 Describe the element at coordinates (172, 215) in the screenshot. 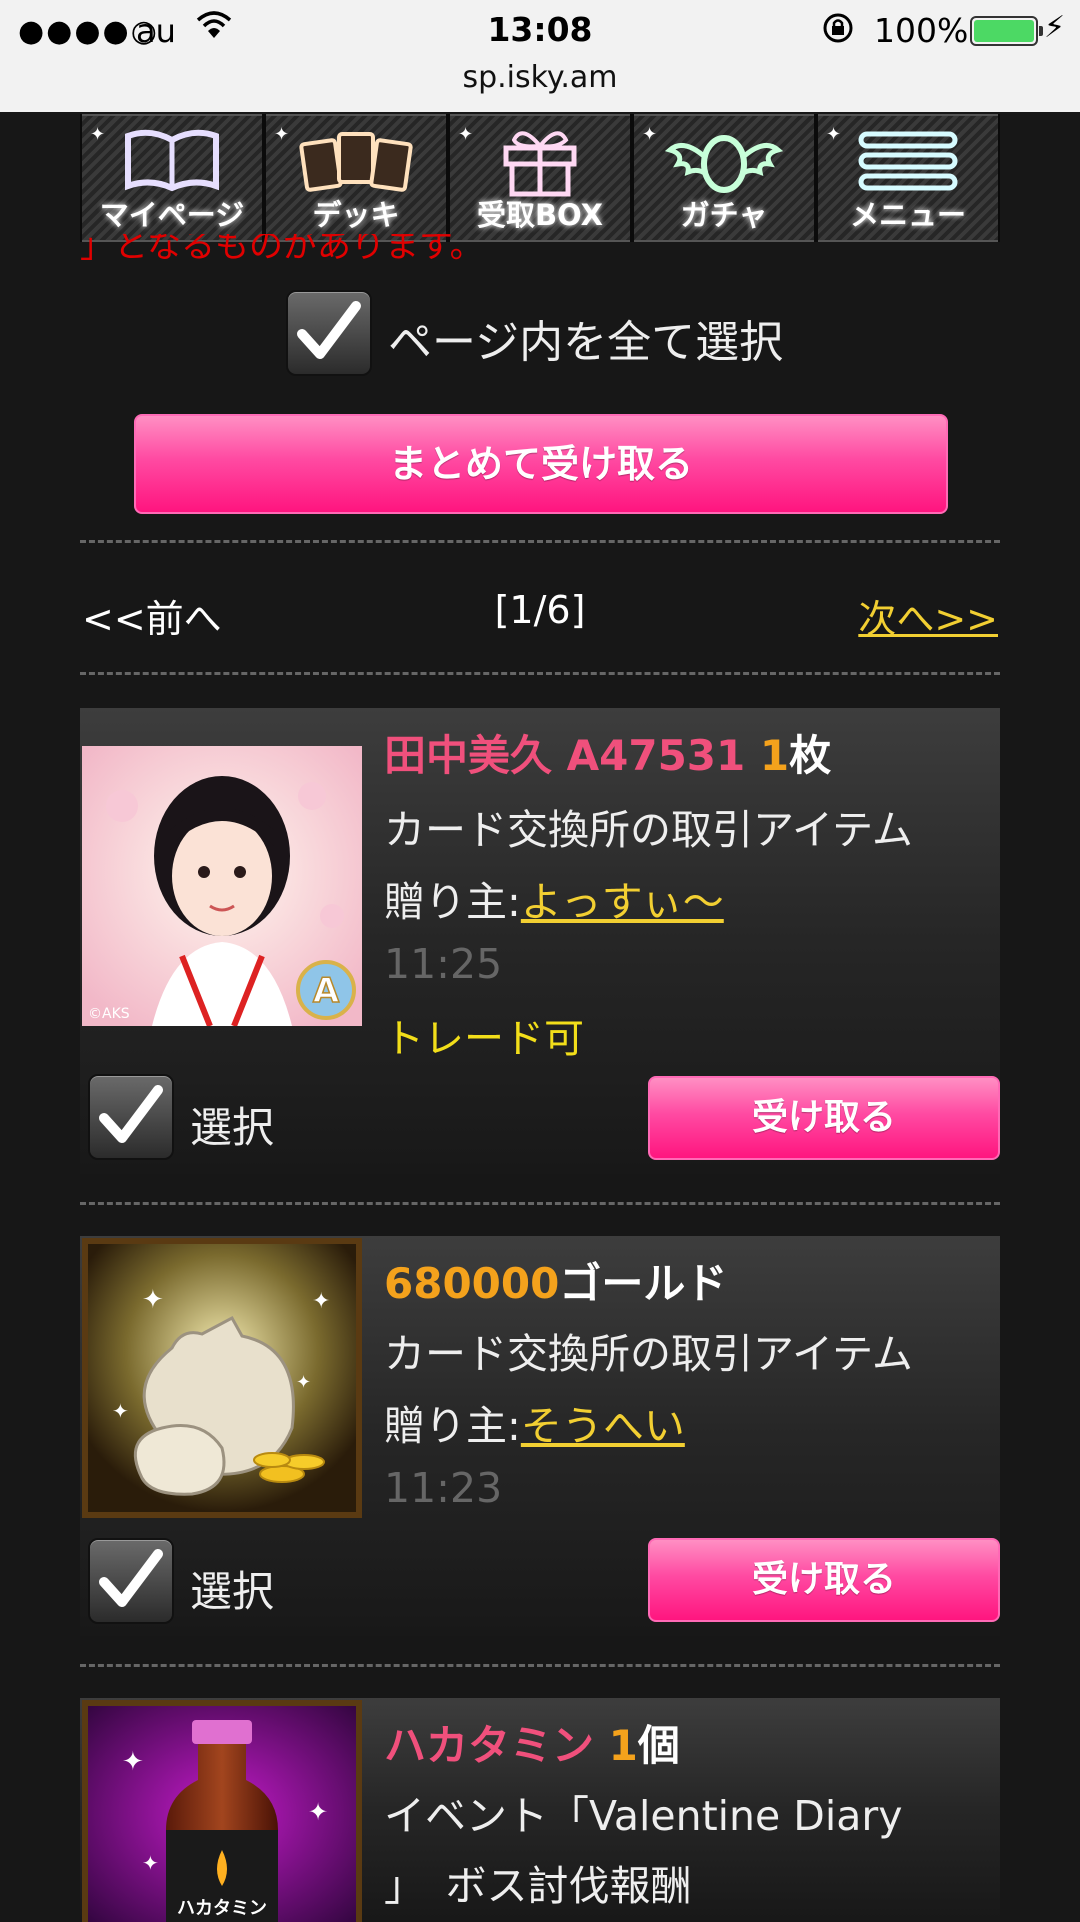

I see `nav-mypage-label: マイページ` at that location.